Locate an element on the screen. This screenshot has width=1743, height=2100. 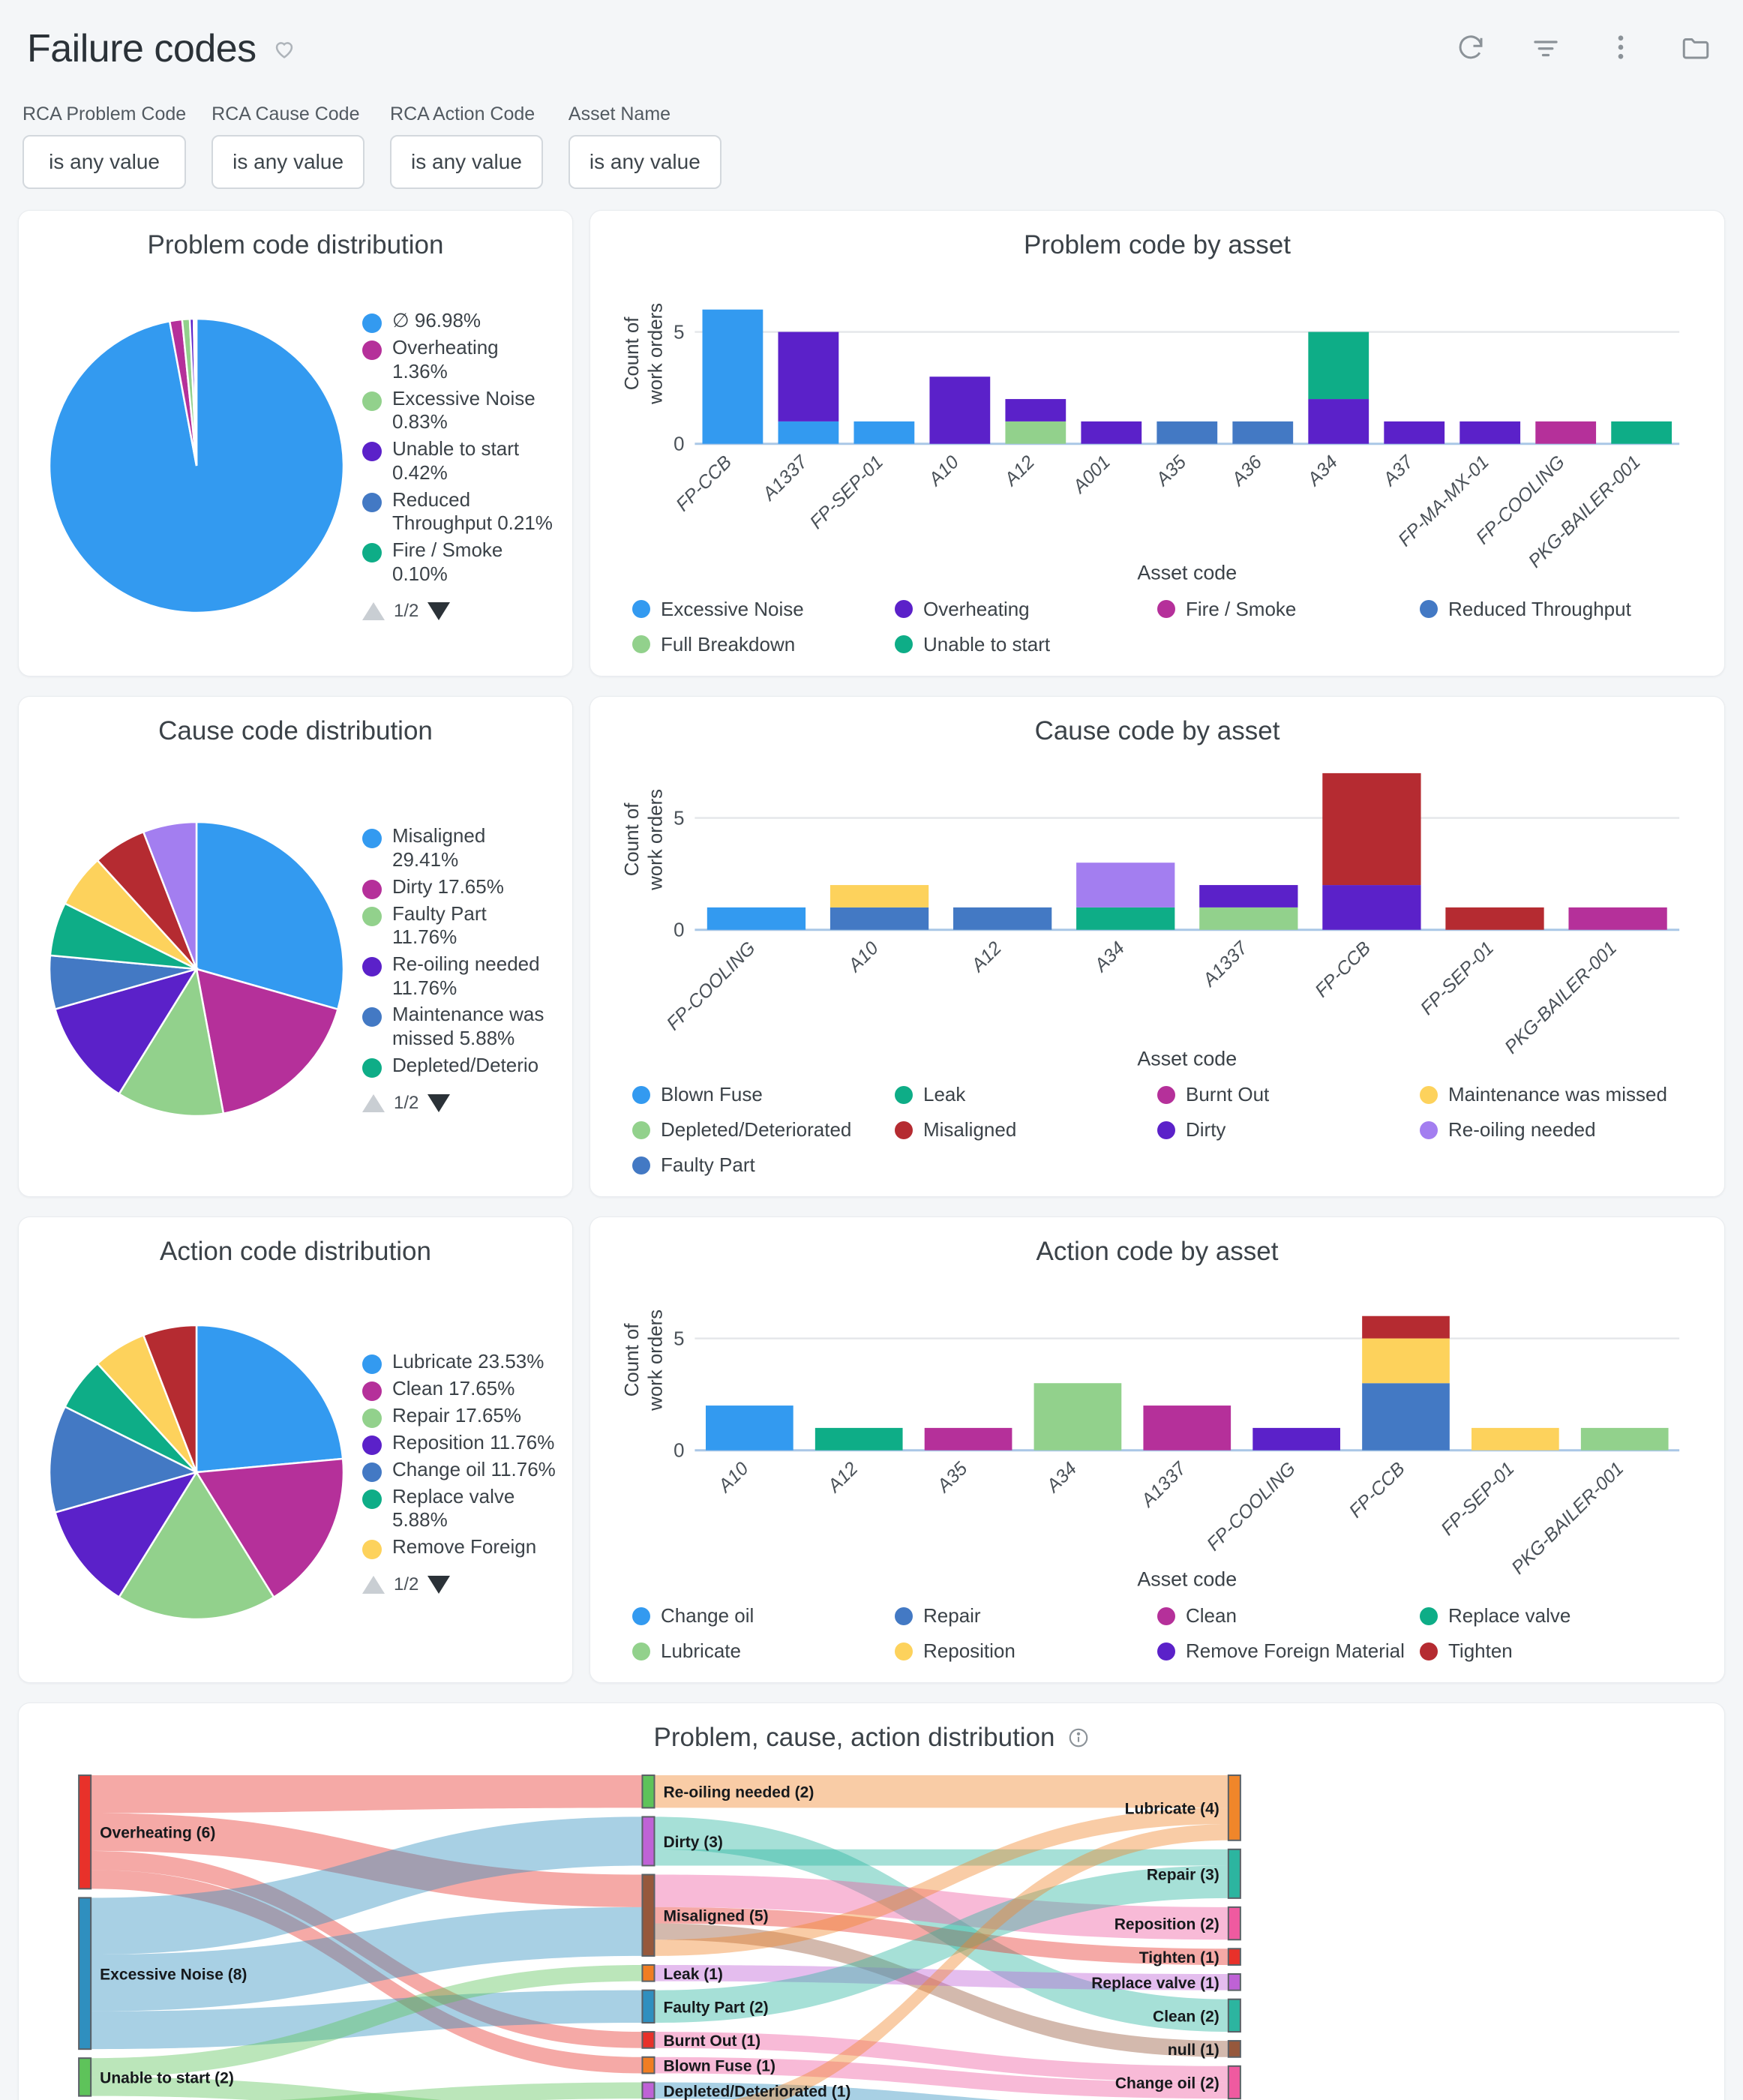
legend-item: Unable to start 0.42% is located at coordinates (459, 460).